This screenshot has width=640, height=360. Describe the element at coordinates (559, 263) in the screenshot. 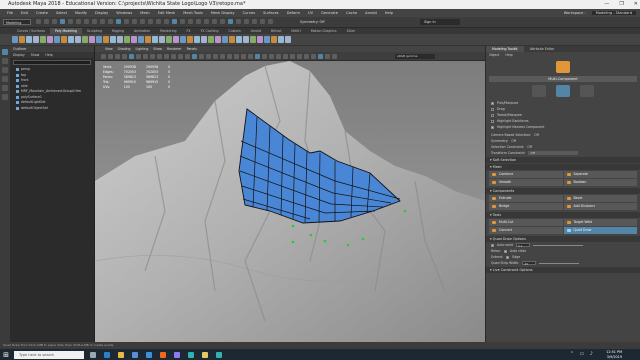

I see `strip-slider` at that location.